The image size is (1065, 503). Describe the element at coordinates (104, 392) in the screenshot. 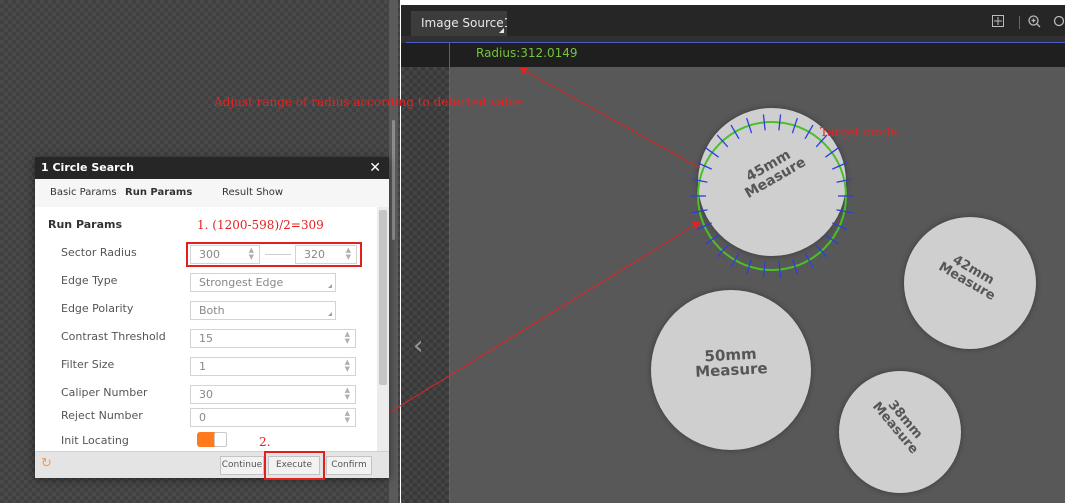

I see `row-label-caliper-number: Caliper Number` at that location.